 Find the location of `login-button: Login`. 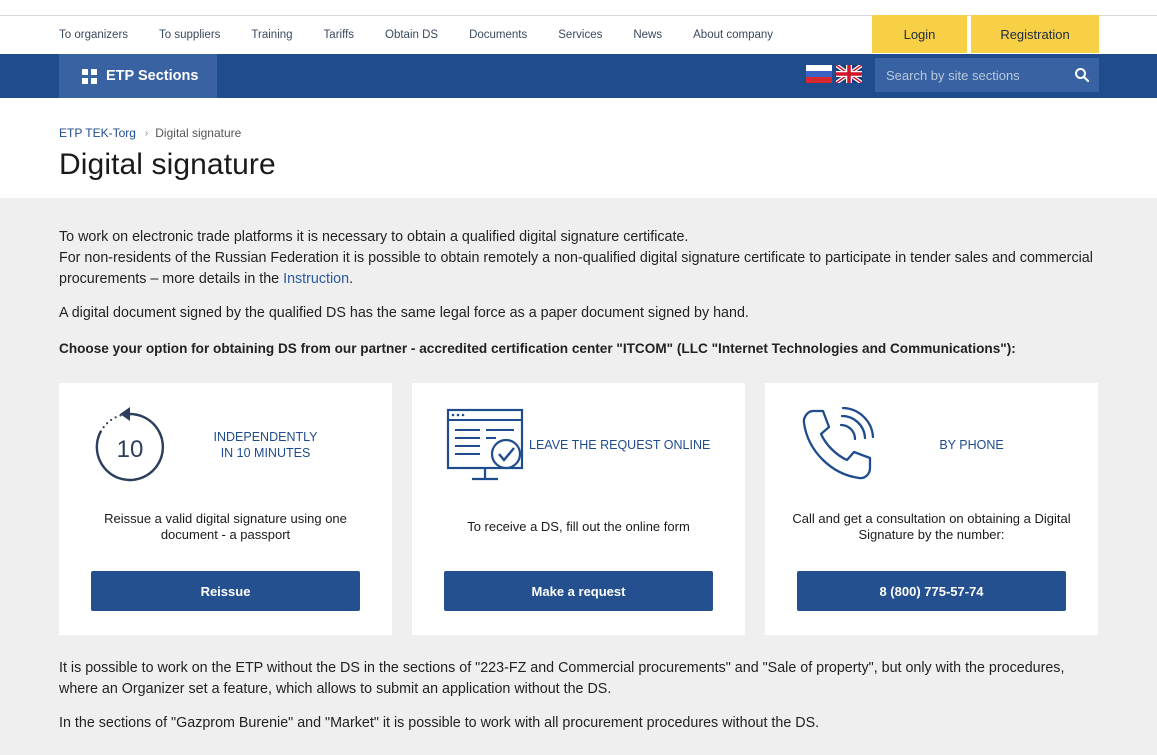

login-button: Login is located at coordinates (919, 34).